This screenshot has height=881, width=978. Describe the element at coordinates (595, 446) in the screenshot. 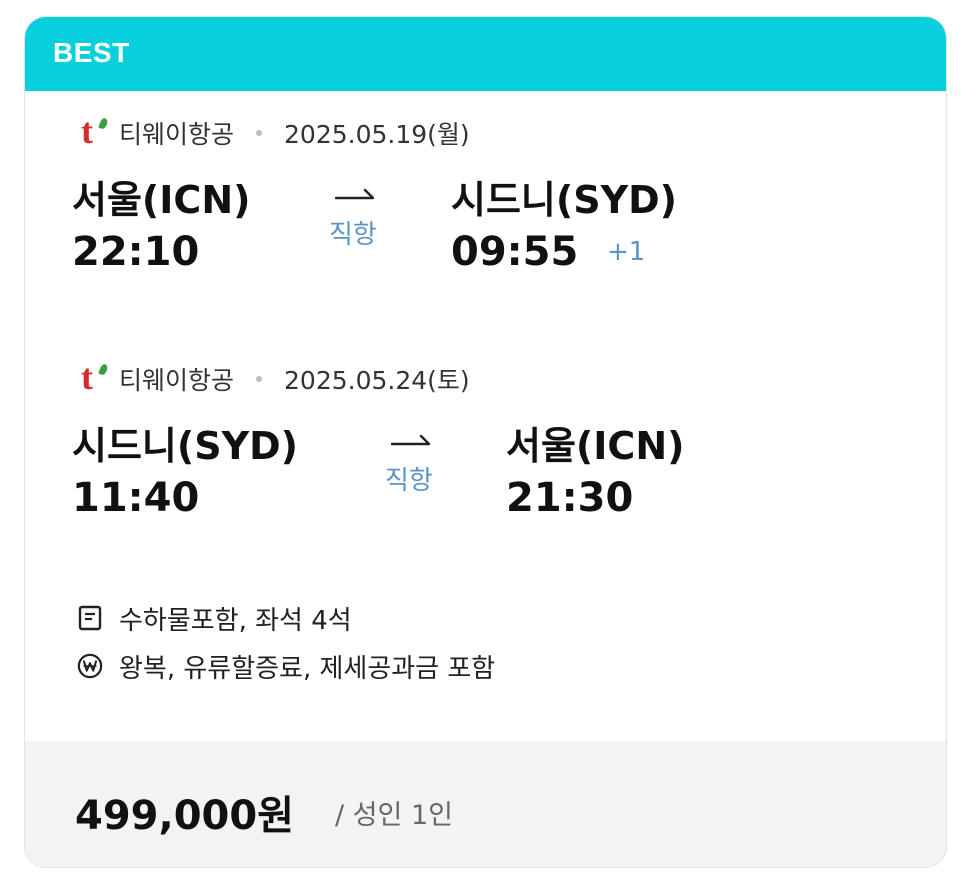

I see `destination-city: 서울(ICN)` at that location.